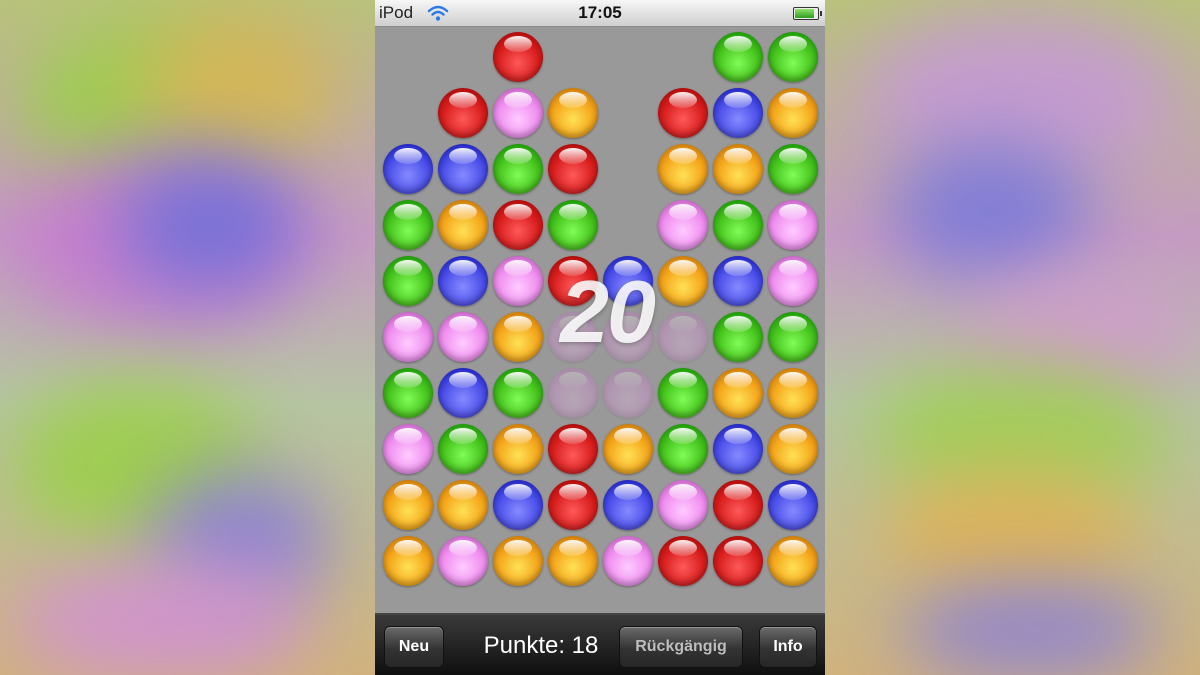 The width and height of the screenshot is (1200, 675). Describe the element at coordinates (396, 12) in the screenshot. I see `carrier-label: iPod` at that location.